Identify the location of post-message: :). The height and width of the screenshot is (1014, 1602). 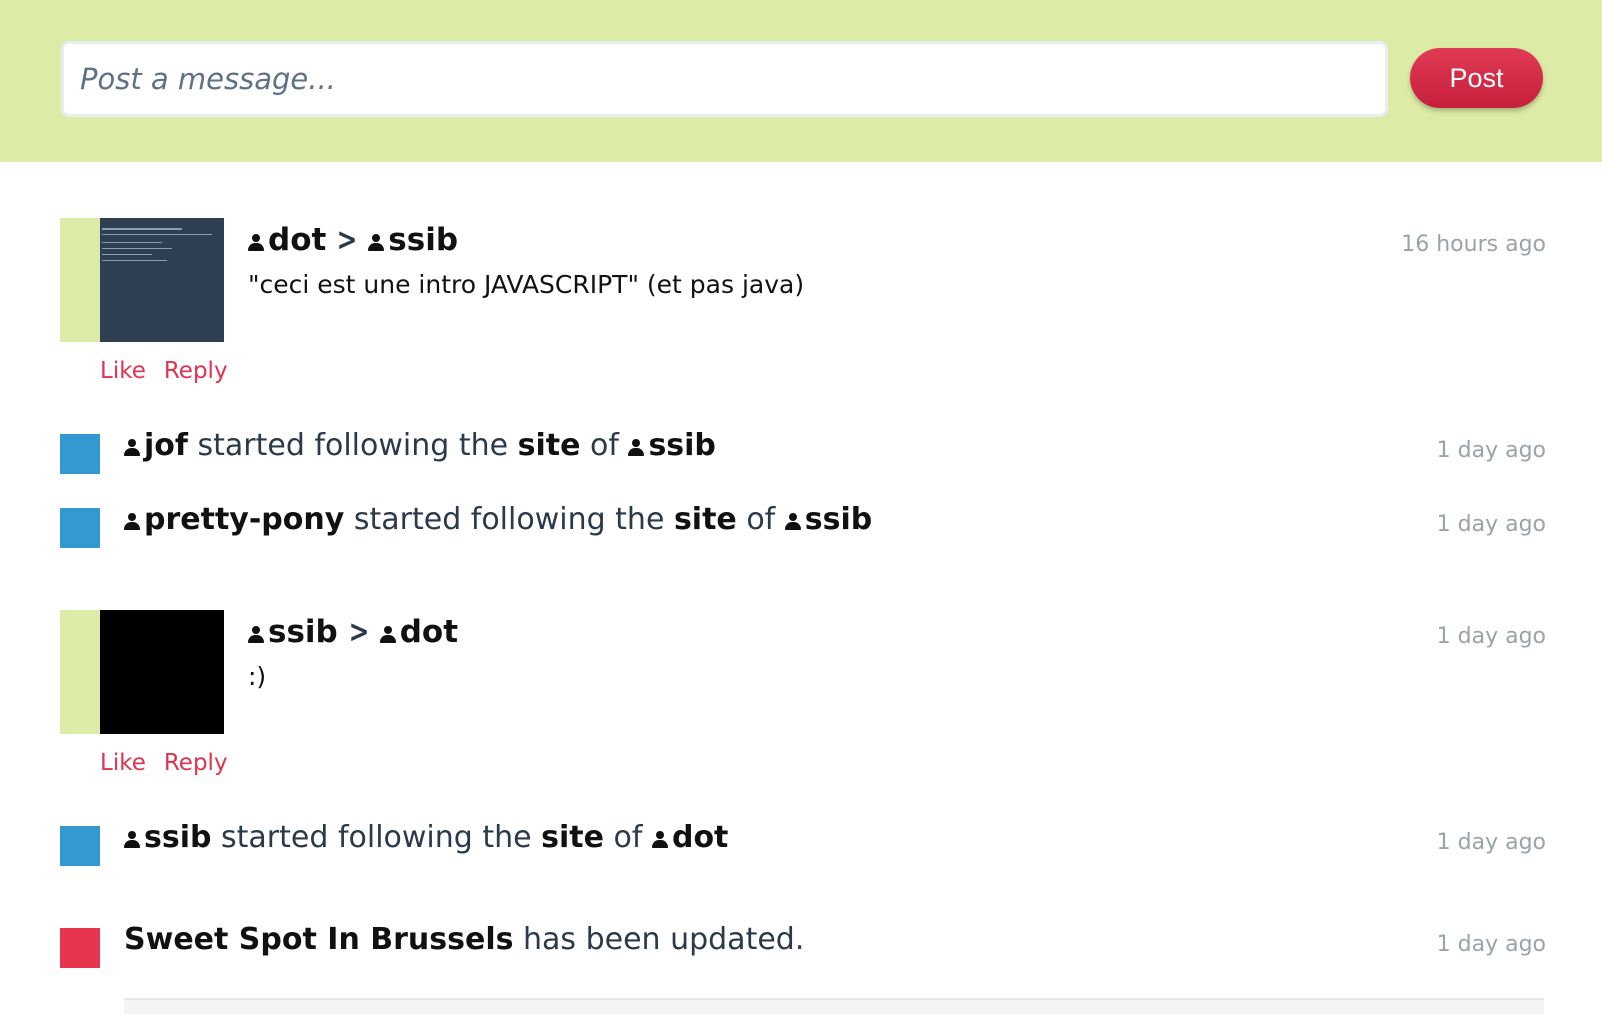
(257, 676).